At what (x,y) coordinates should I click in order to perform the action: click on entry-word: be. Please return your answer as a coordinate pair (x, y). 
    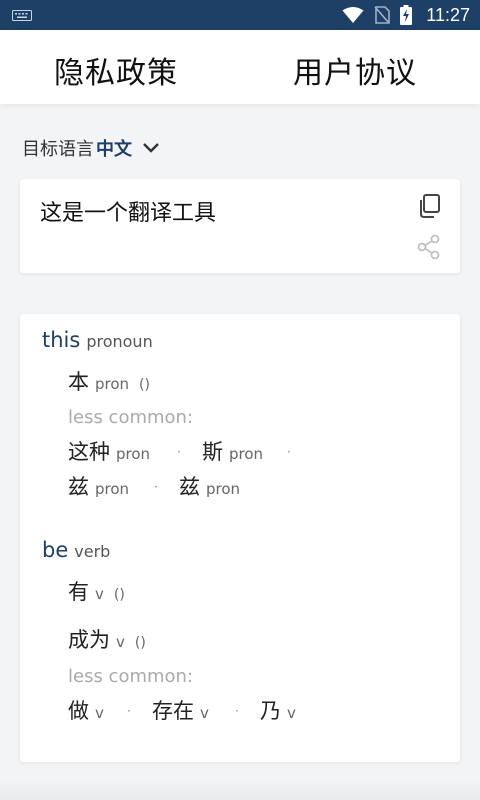
    Looking at the image, I should click on (55, 550).